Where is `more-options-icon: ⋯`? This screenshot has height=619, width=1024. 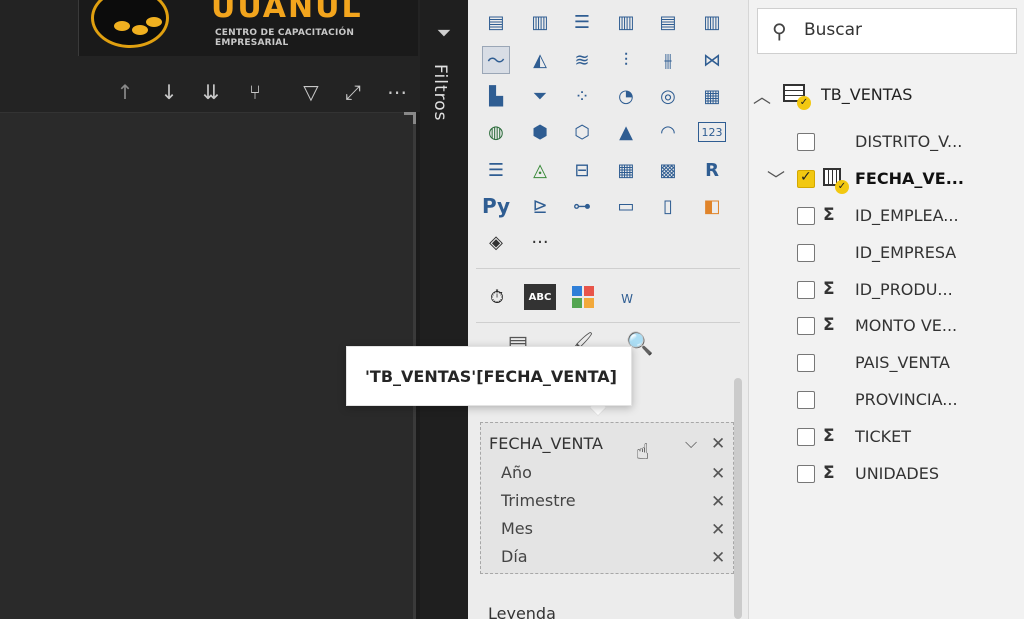 more-options-icon: ⋯ is located at coordinates (397, 92).